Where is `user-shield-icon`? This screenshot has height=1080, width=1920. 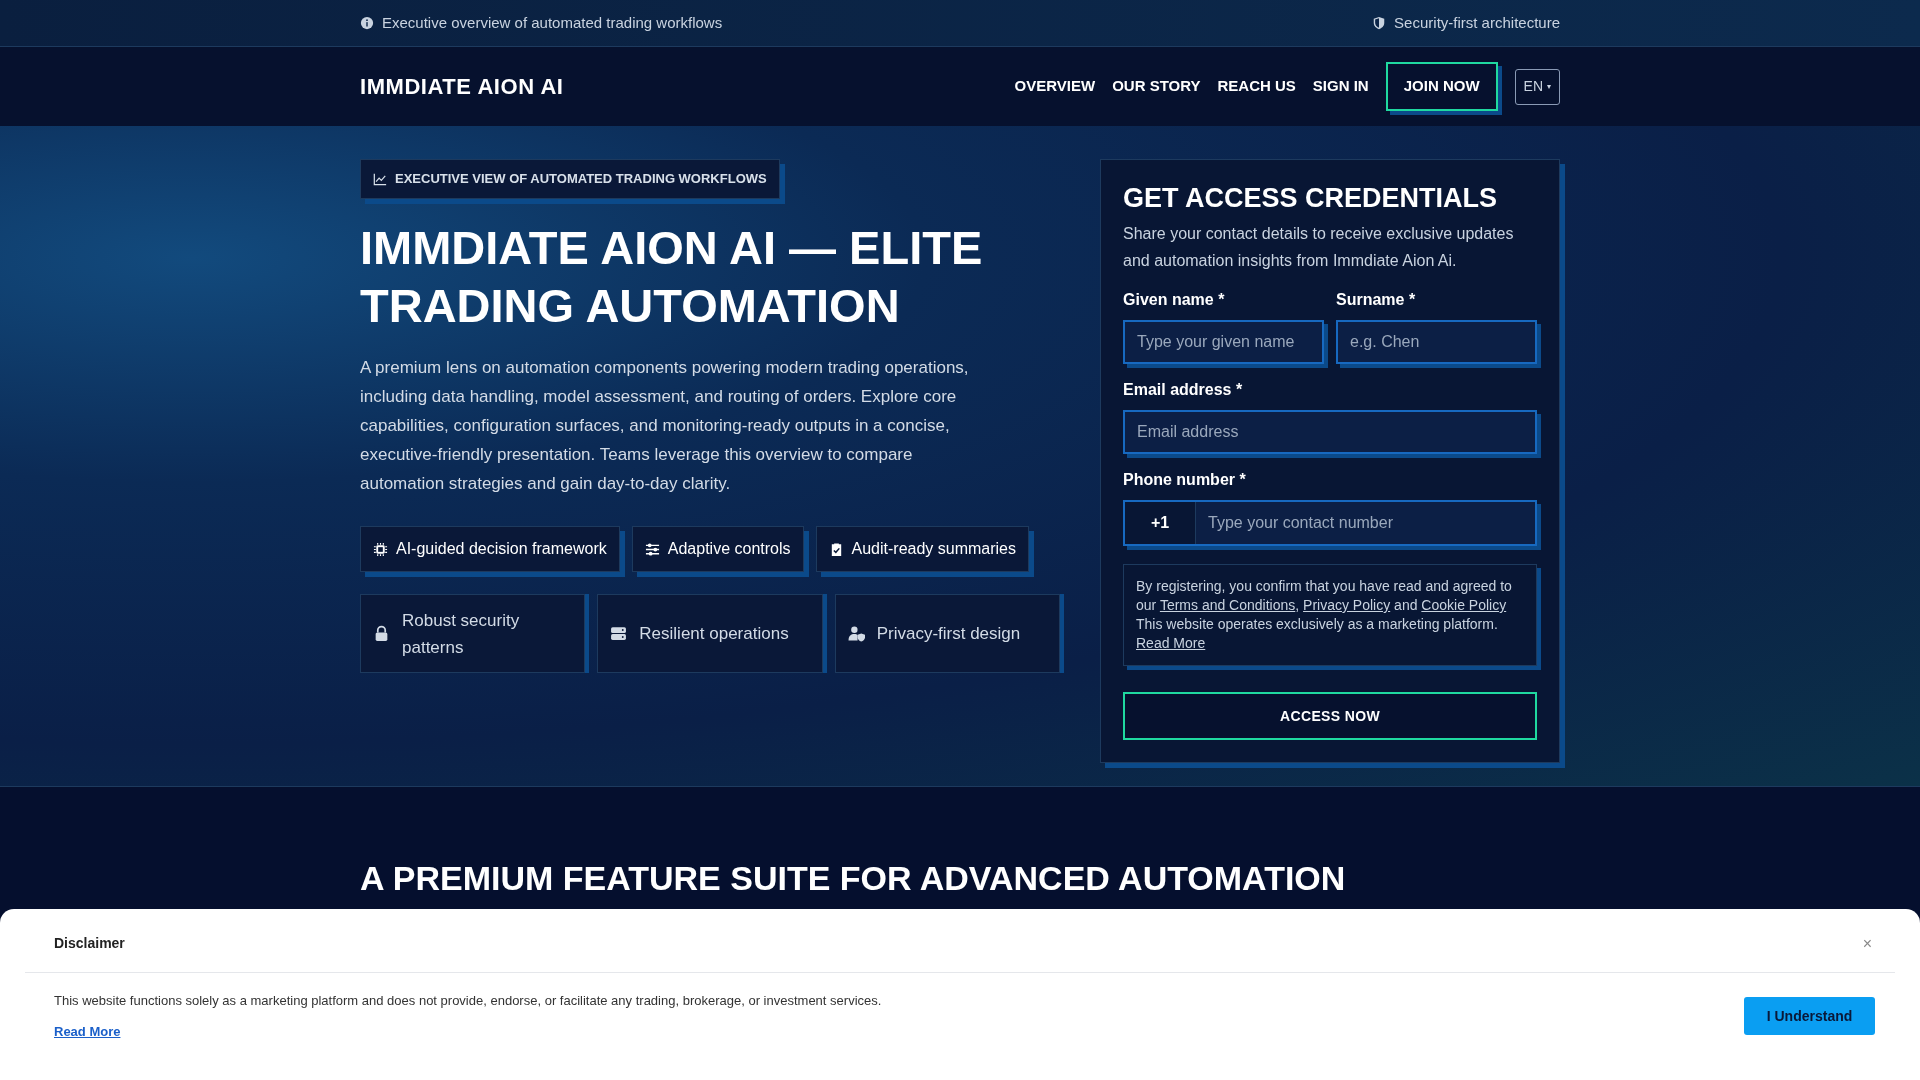
user-shield-icon is located at coordinates (856, 633).